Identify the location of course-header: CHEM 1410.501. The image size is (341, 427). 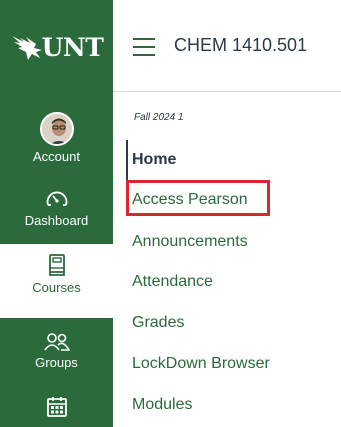
(227, 46).